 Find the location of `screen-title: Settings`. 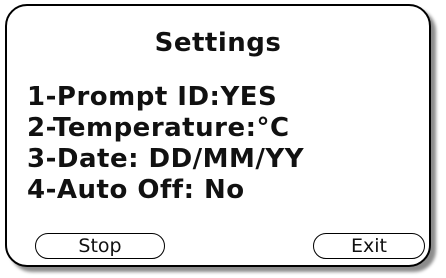

screen-title: Settings is located at coordinates (218, 43).